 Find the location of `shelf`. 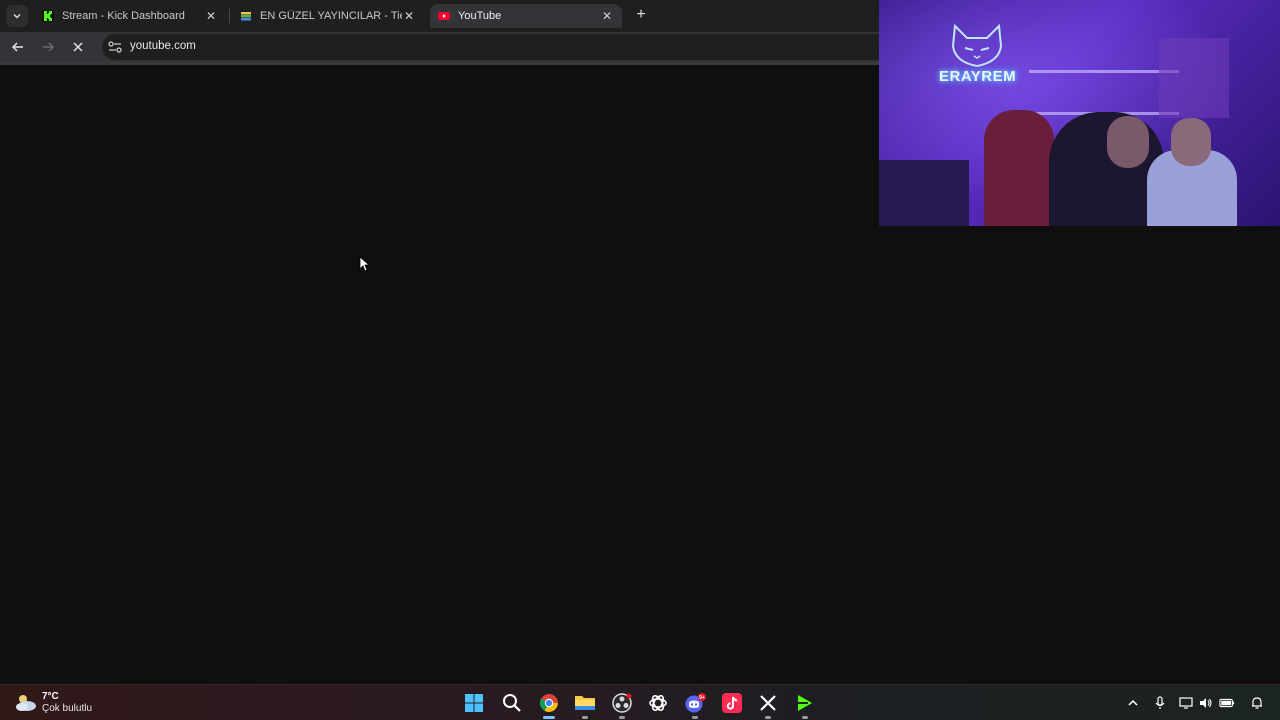

shelf is located at coordinates (1104, 71).